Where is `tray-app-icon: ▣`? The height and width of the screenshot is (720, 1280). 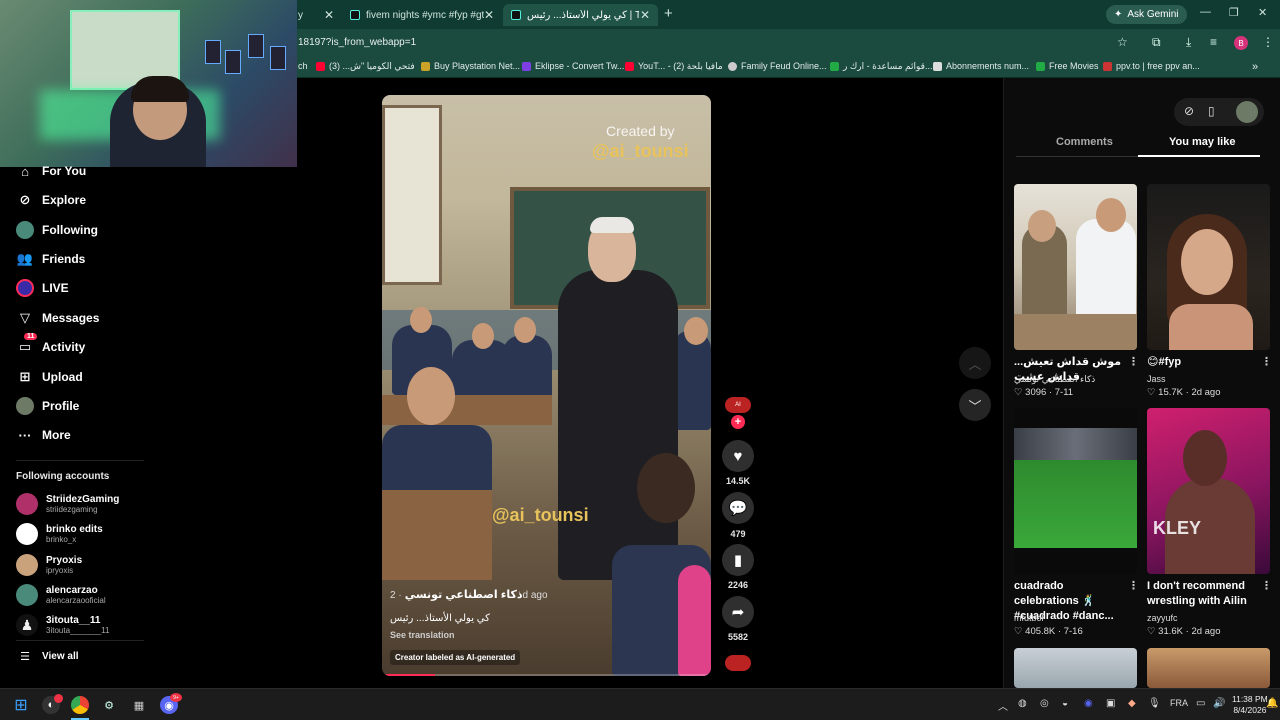
tray-app-icon: ▣ is located at coordinates (1110, 703).